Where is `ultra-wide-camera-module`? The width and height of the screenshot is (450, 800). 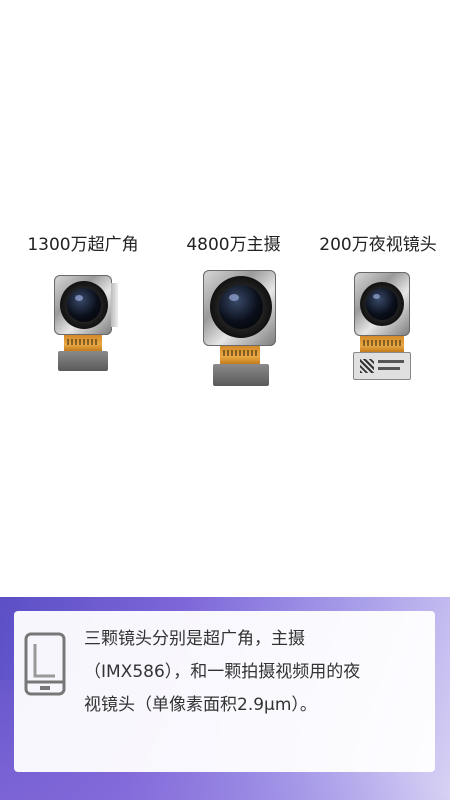 ultra-wide-camera-module is located at coordinates (85, 325).